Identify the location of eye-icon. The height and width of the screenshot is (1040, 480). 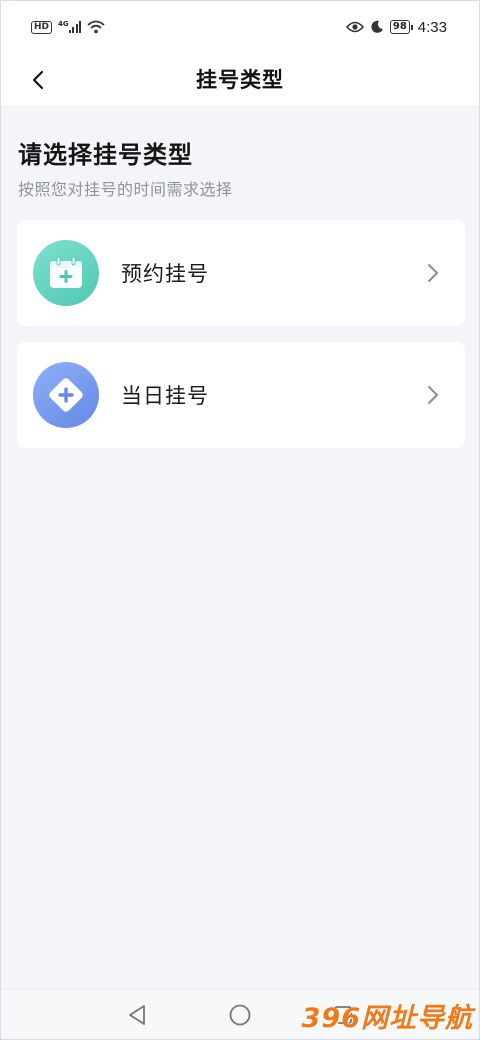
(354, 27).